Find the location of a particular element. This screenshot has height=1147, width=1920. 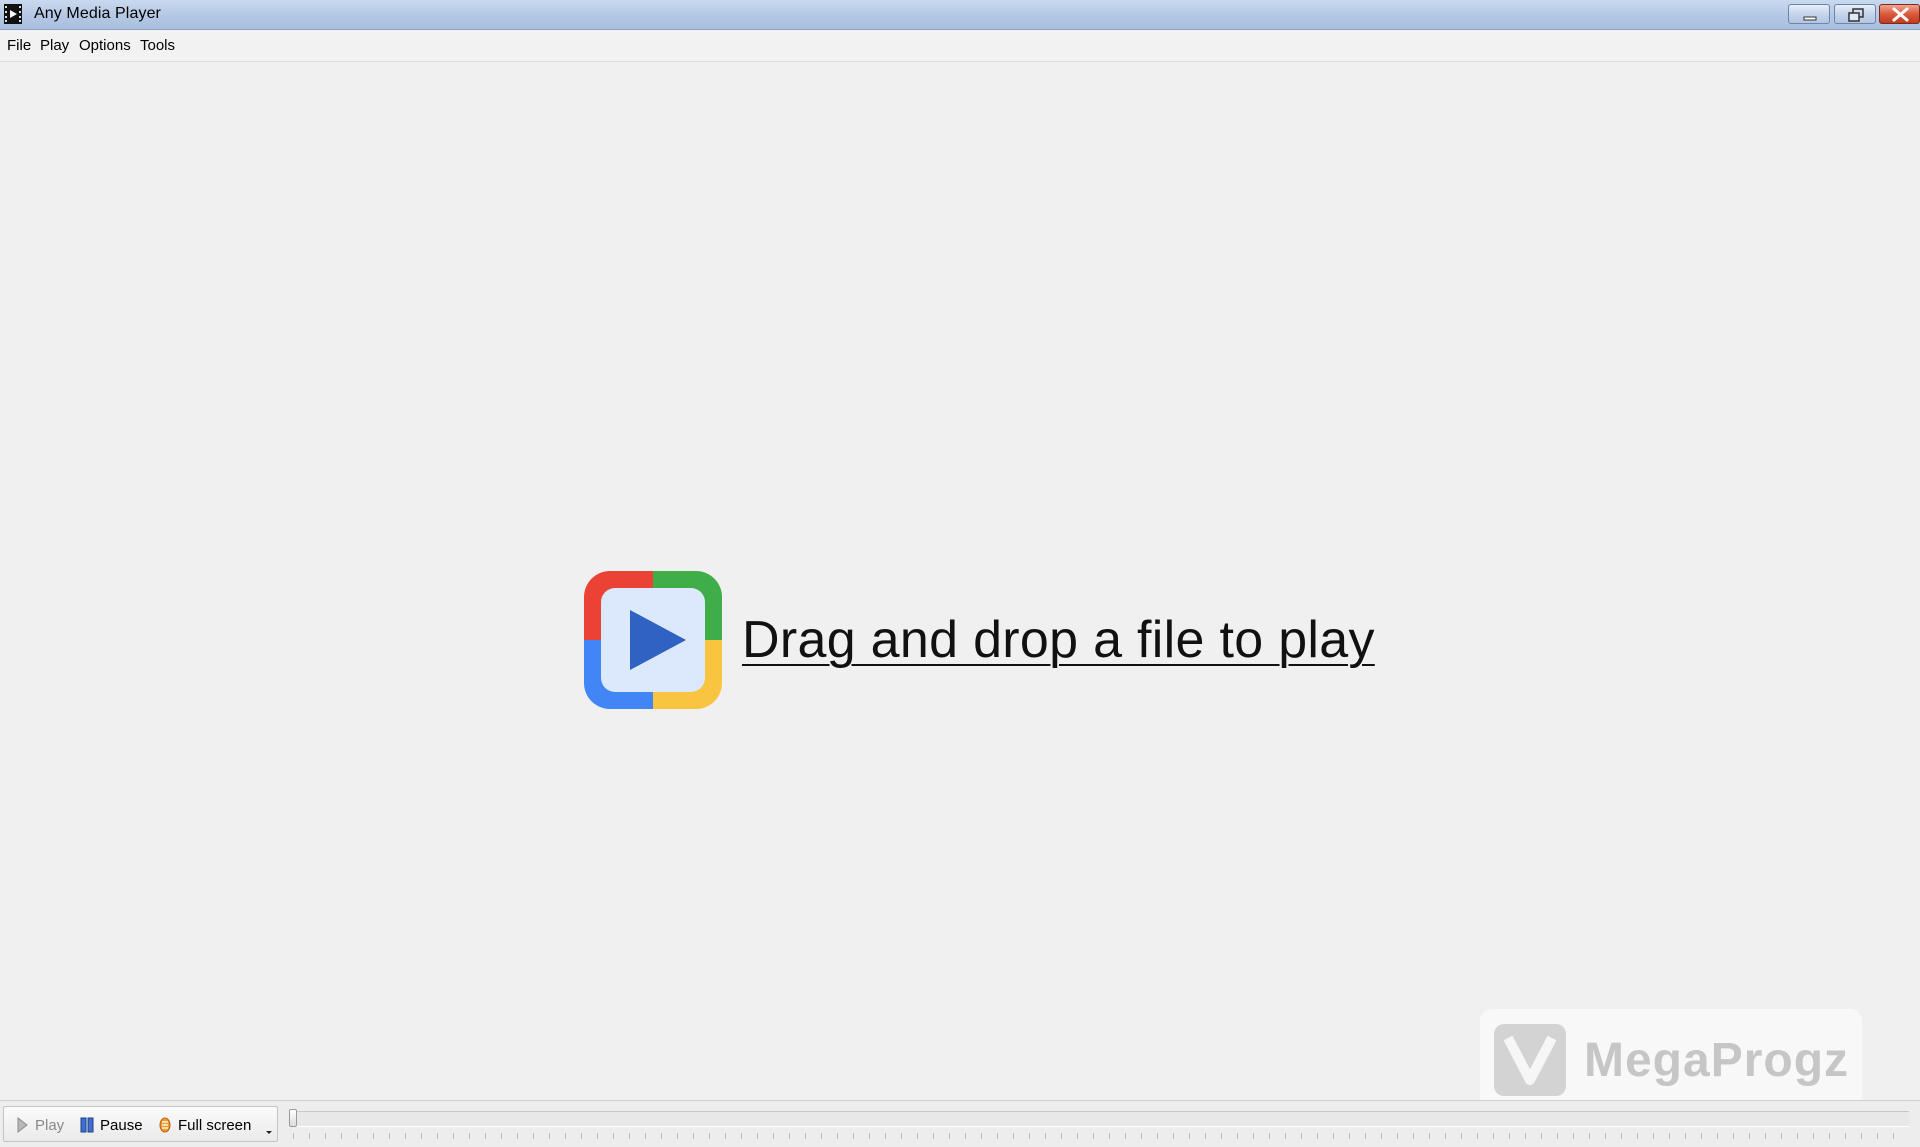

menu-options: Options is located at coordinates (105, 45).